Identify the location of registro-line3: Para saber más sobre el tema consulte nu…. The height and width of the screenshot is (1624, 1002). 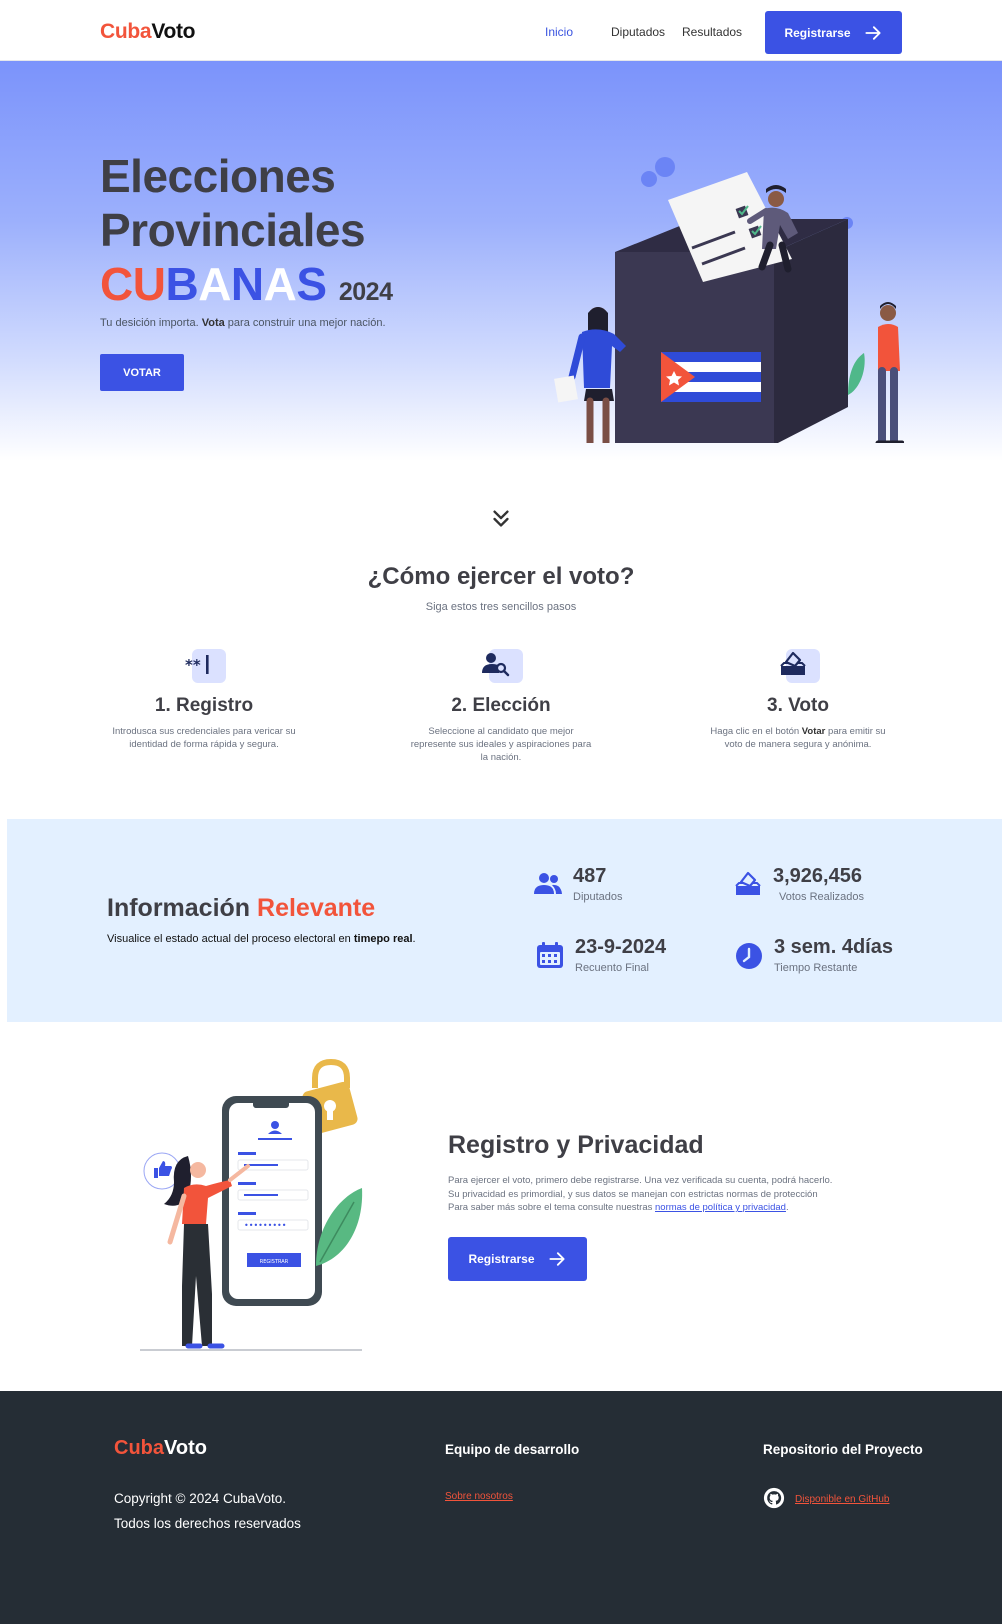
(663, 1208).